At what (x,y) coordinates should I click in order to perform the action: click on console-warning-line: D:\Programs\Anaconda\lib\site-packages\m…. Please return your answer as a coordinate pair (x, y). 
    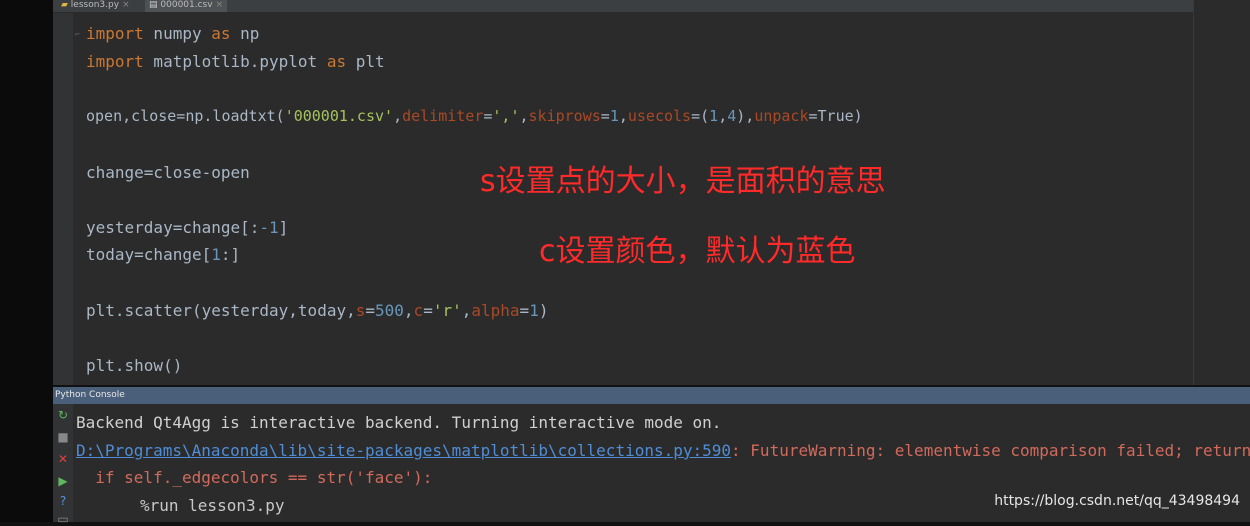
    Looking at the image, I should click on (663, 450).